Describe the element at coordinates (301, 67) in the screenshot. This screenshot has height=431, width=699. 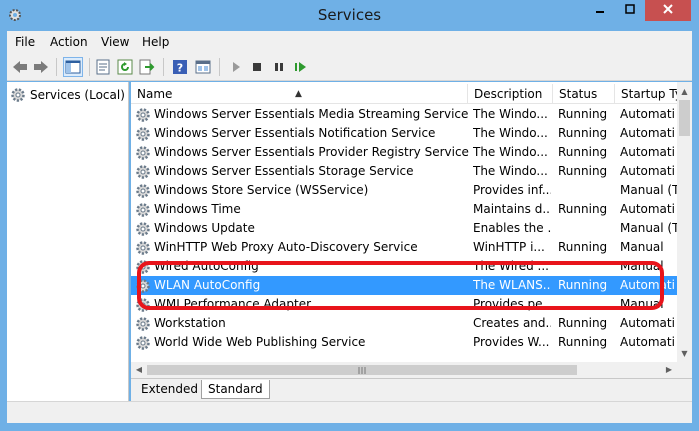
I see `restart-service-button` at that location.